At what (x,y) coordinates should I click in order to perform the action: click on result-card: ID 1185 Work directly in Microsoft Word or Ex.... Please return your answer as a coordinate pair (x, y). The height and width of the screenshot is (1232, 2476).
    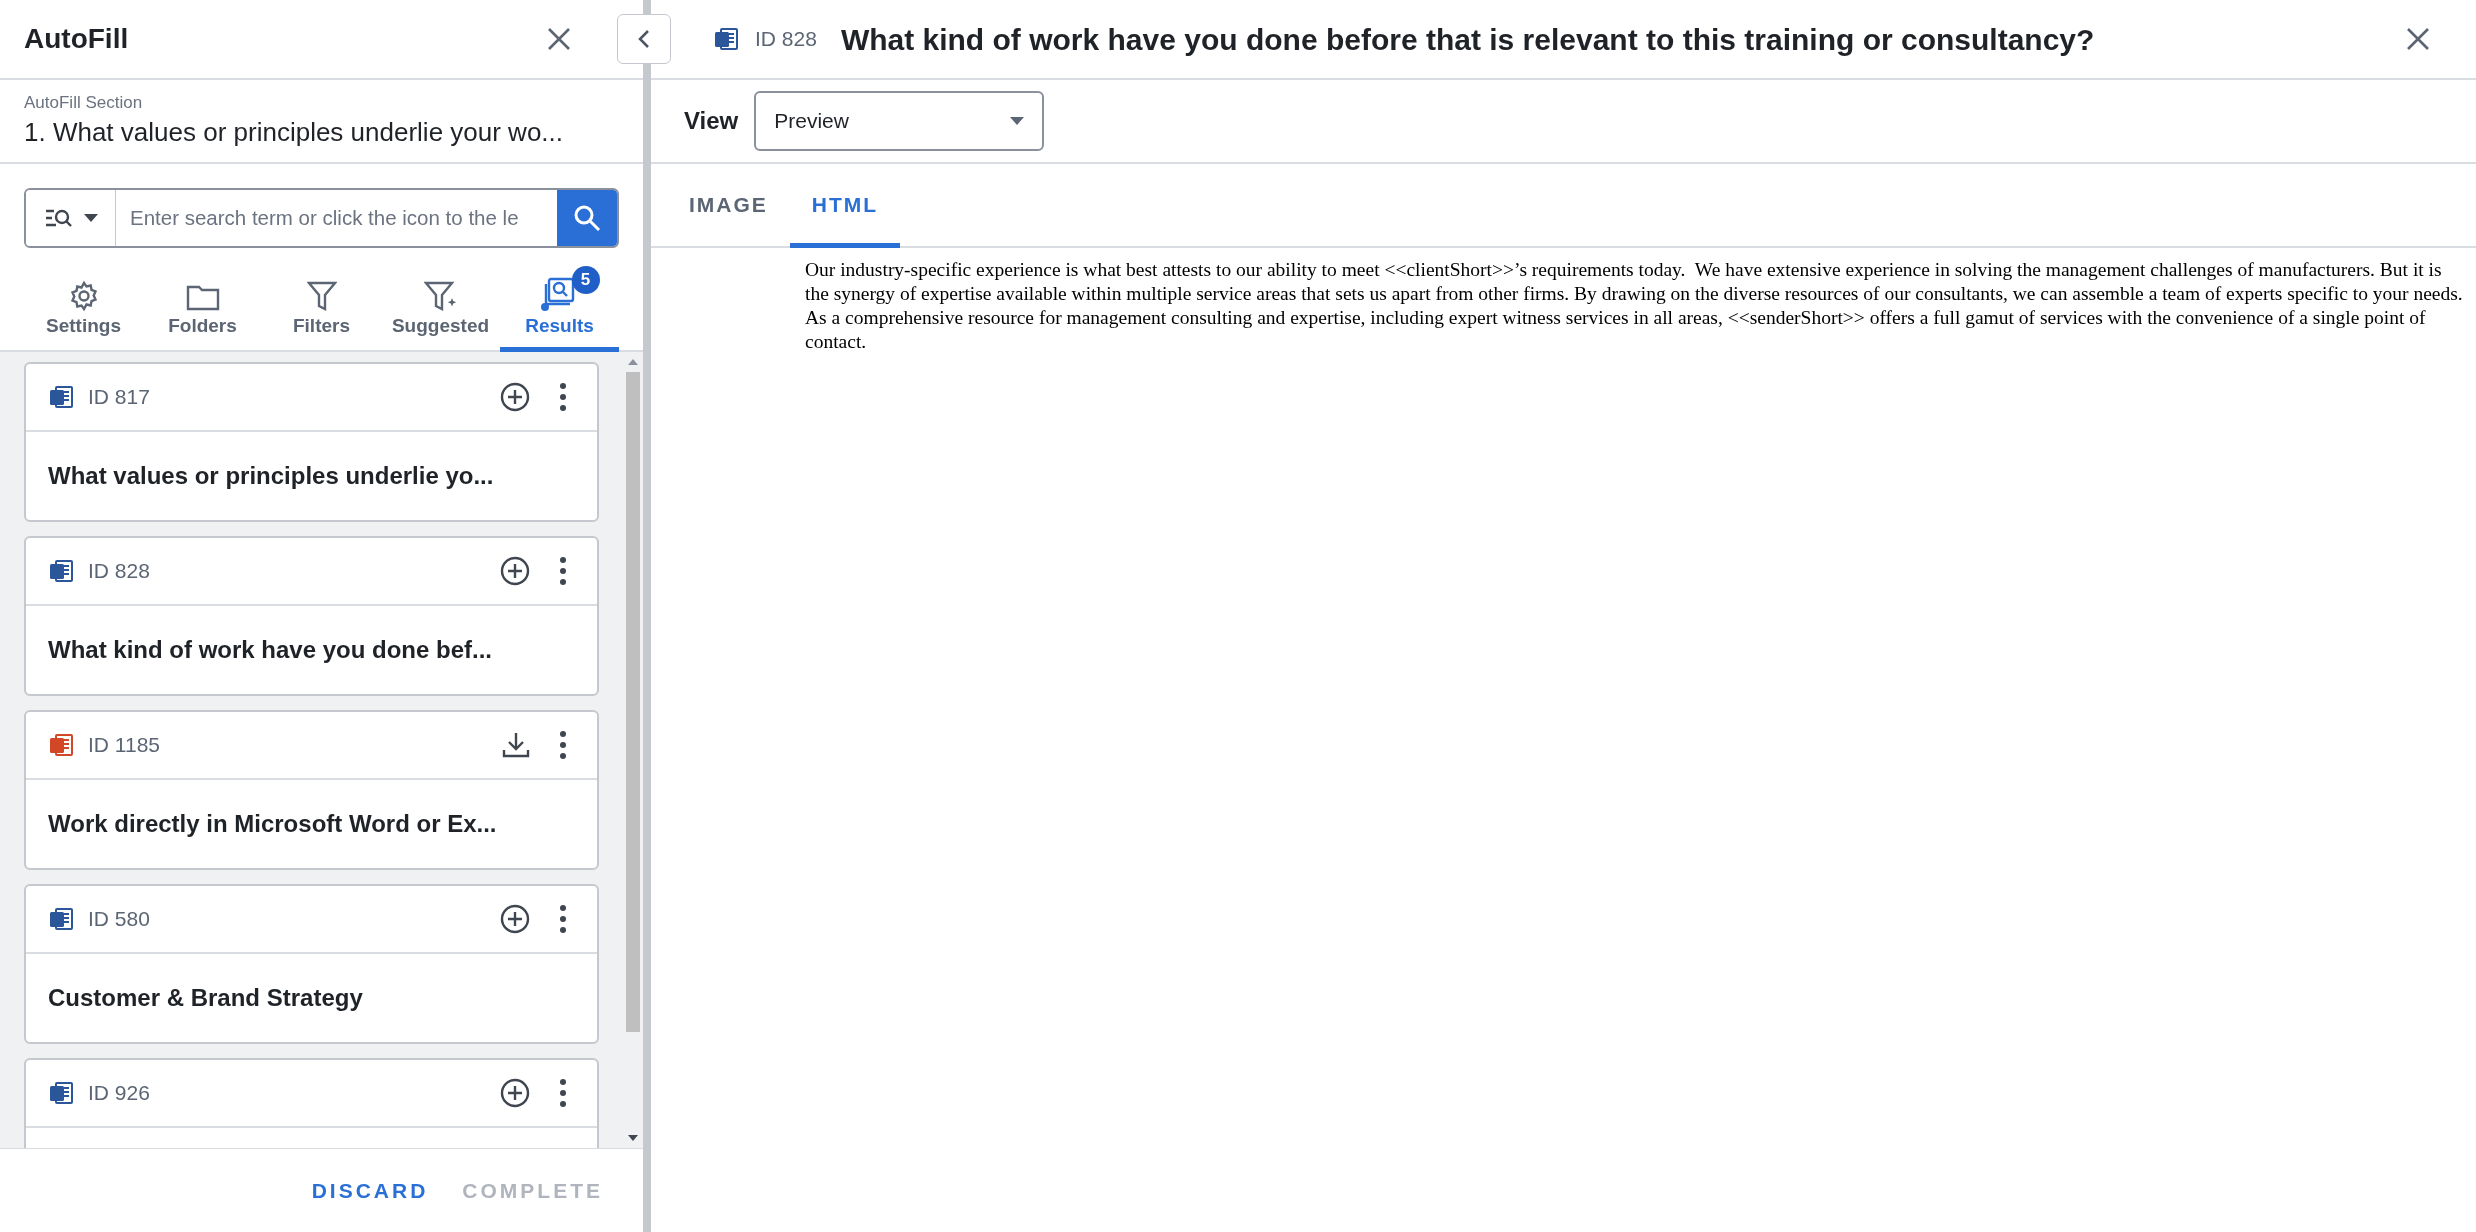
    Looking at the image, I should click on (311, 789).